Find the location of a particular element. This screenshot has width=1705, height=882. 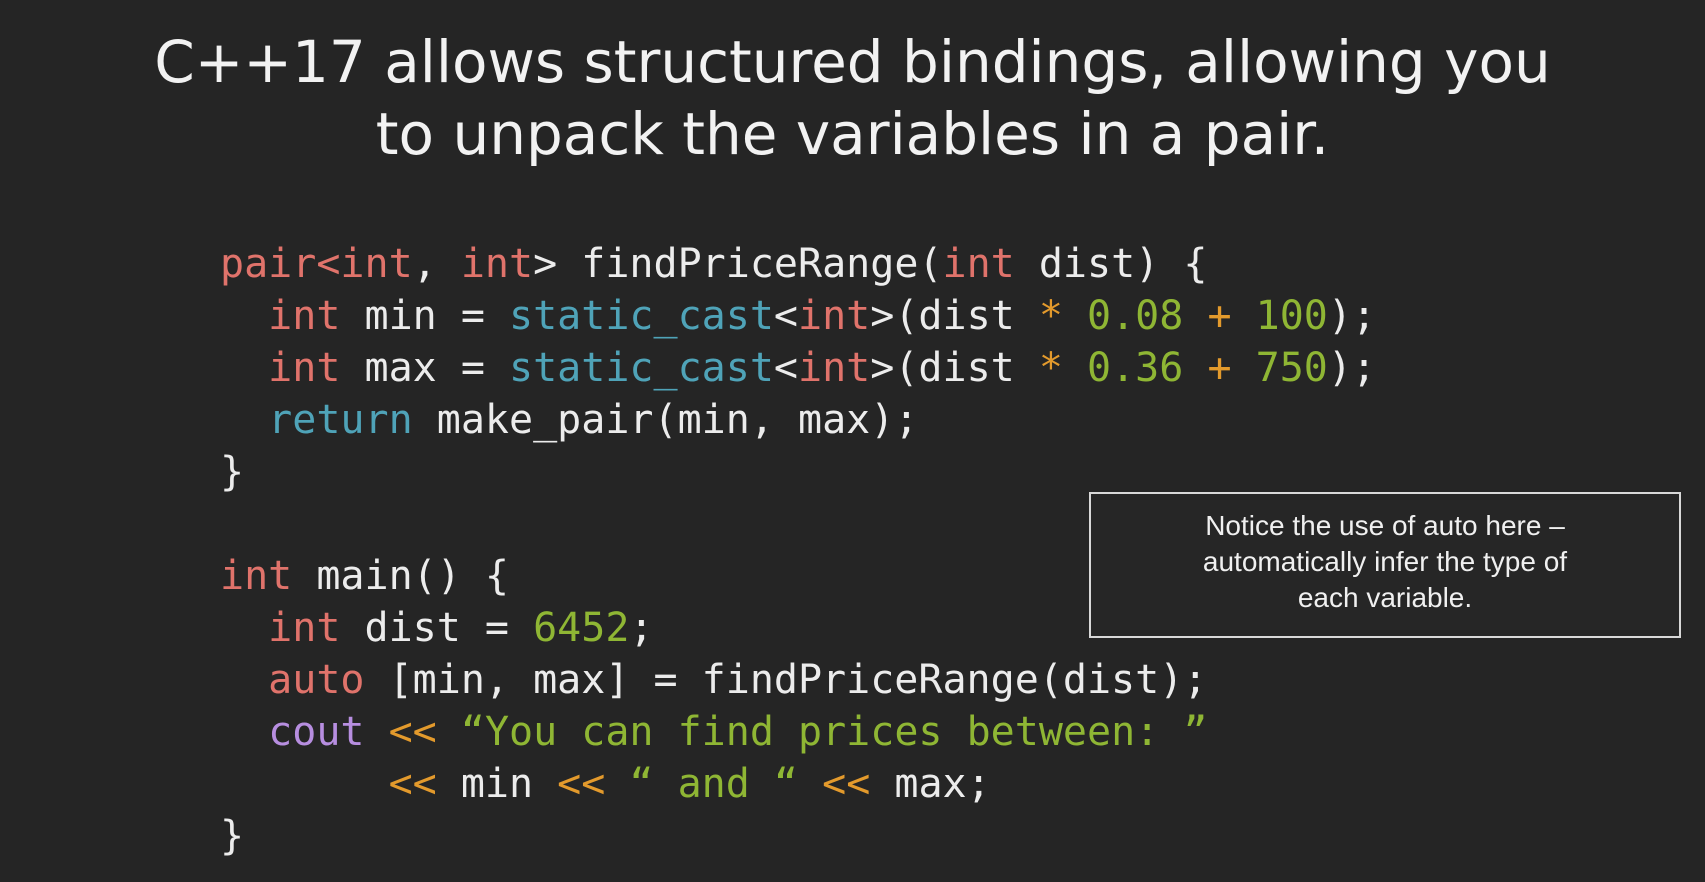

code-token: 750 is located at coordinates (1291, 368).